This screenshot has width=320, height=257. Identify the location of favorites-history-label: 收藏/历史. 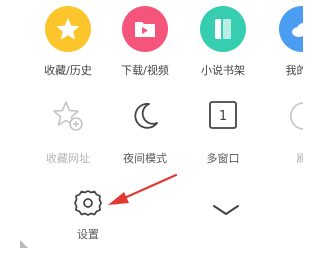
(68, 70).